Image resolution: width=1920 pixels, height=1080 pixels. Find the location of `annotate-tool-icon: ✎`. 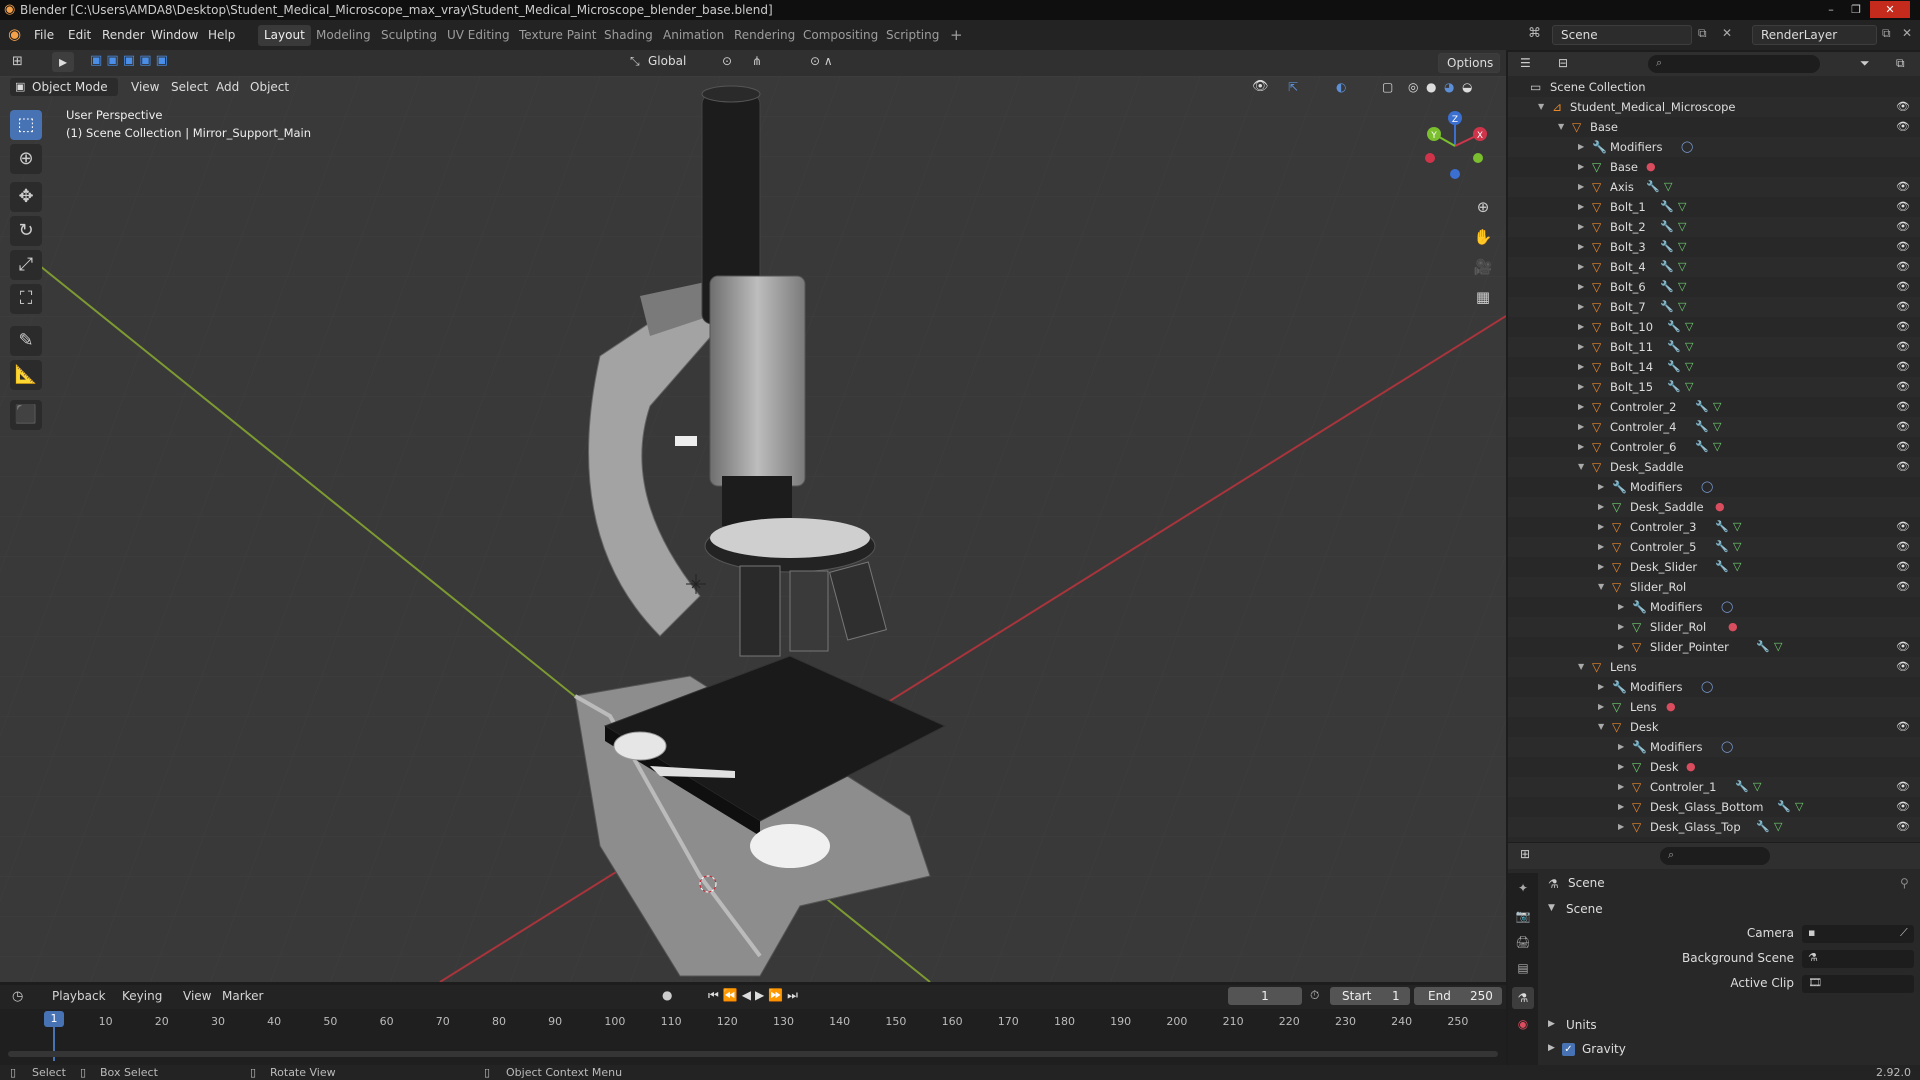

annotate-tool-icon: ✎ is located at coordinates (26, 341).